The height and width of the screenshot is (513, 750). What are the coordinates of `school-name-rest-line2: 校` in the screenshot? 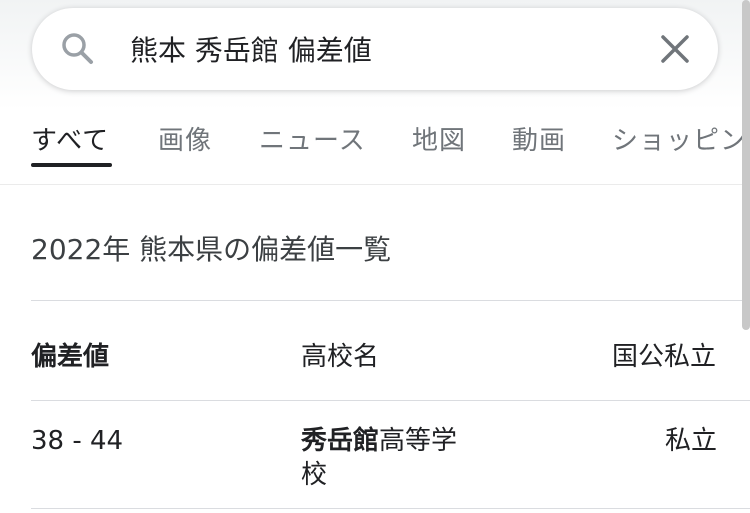 It's located at (314, 475).